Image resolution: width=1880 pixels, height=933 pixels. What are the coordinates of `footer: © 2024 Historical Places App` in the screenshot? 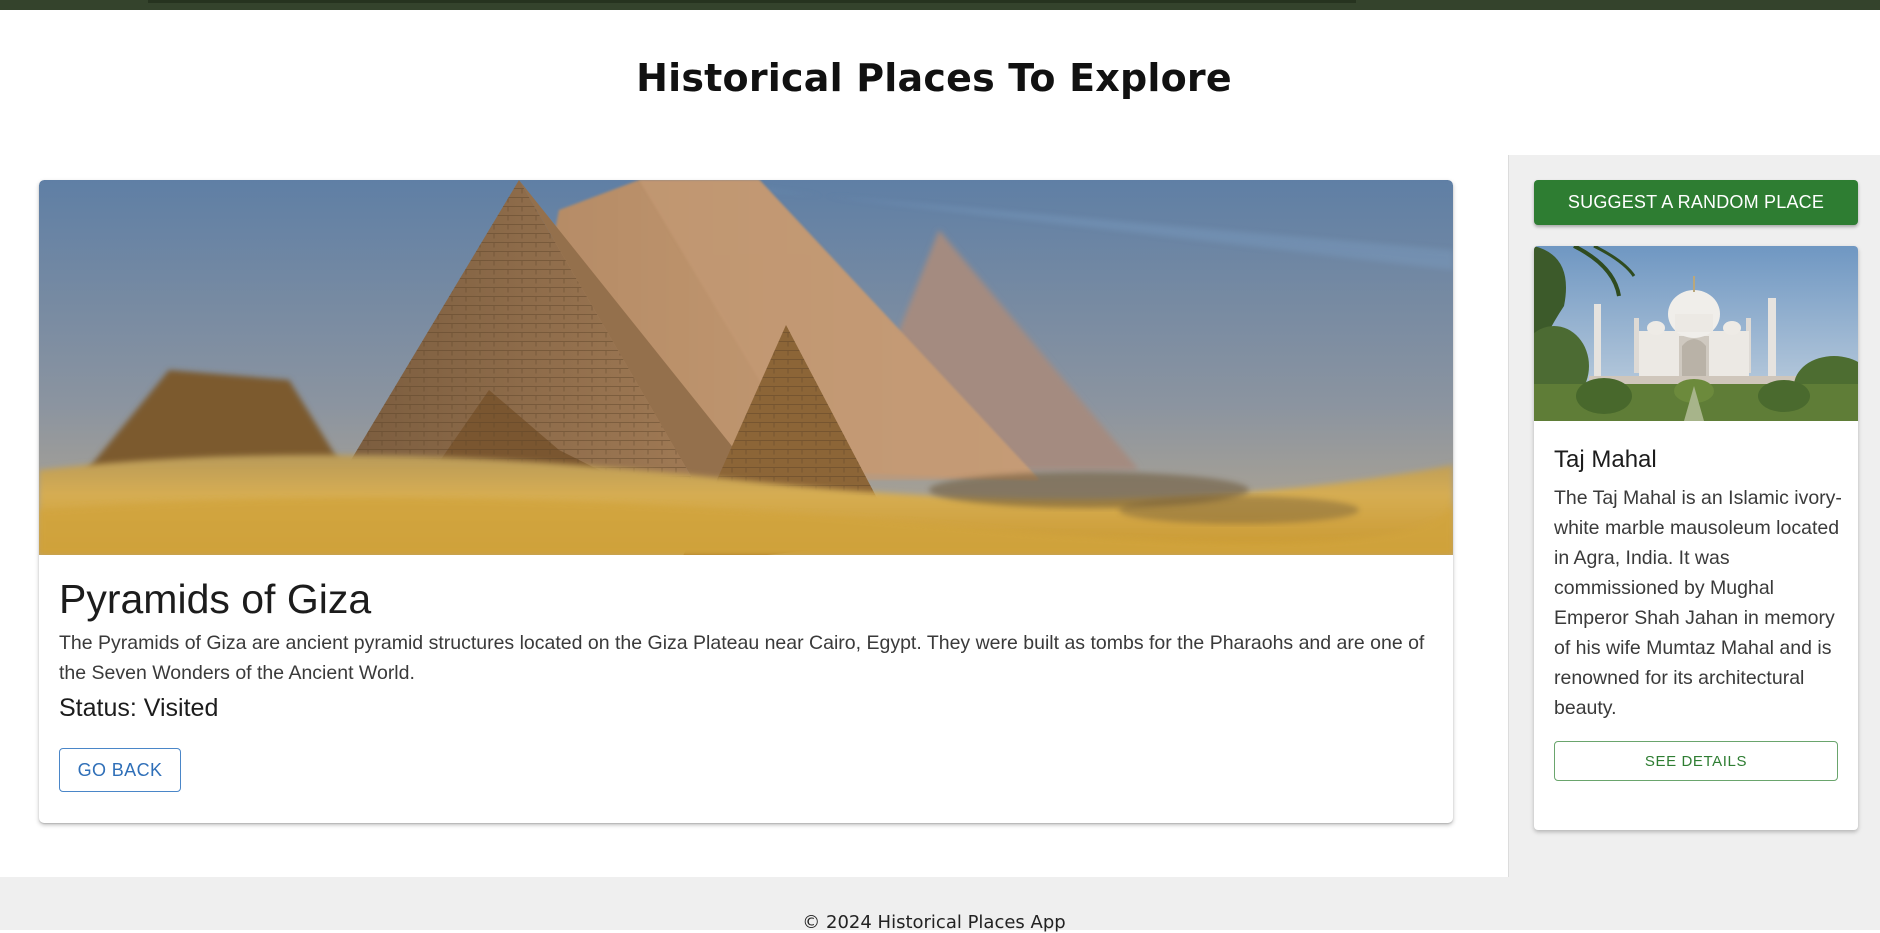 It's located at (940, 905).